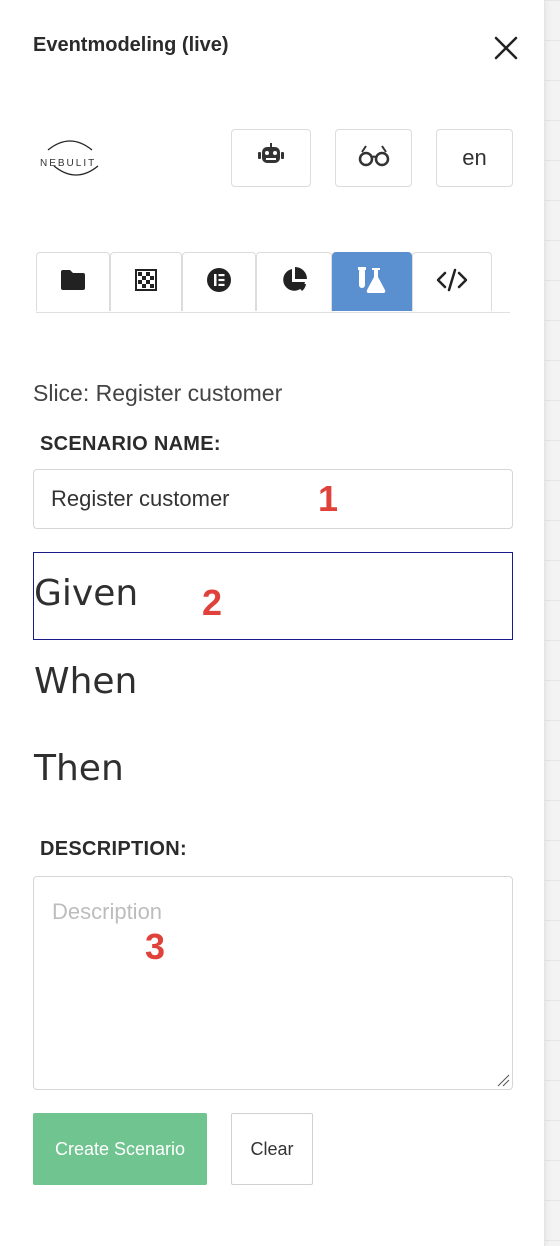 This screenshot has height=1246, width=560. What do you see at coordinates (273, 983) in the screenshot?
I see `description-textarea: Description` at bounding box center [273, 983].